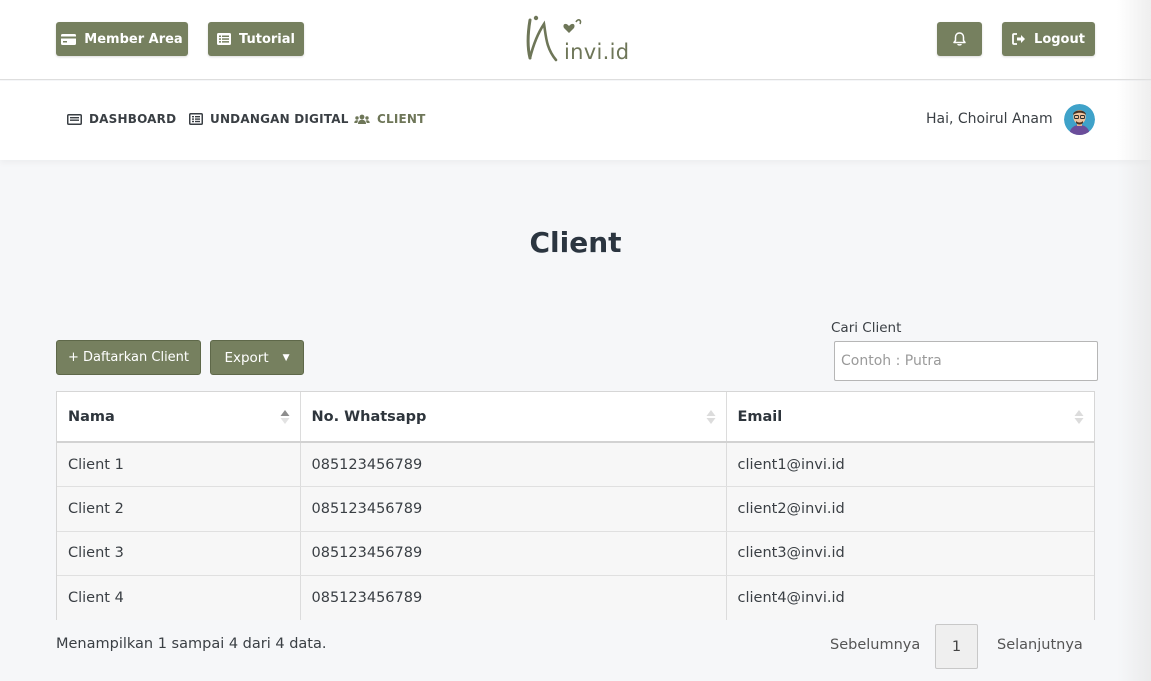  What do you see at coordinates (597, 52) in the screenshot?
I see `logo-text: invi.id` at bounding box center [597, 52].